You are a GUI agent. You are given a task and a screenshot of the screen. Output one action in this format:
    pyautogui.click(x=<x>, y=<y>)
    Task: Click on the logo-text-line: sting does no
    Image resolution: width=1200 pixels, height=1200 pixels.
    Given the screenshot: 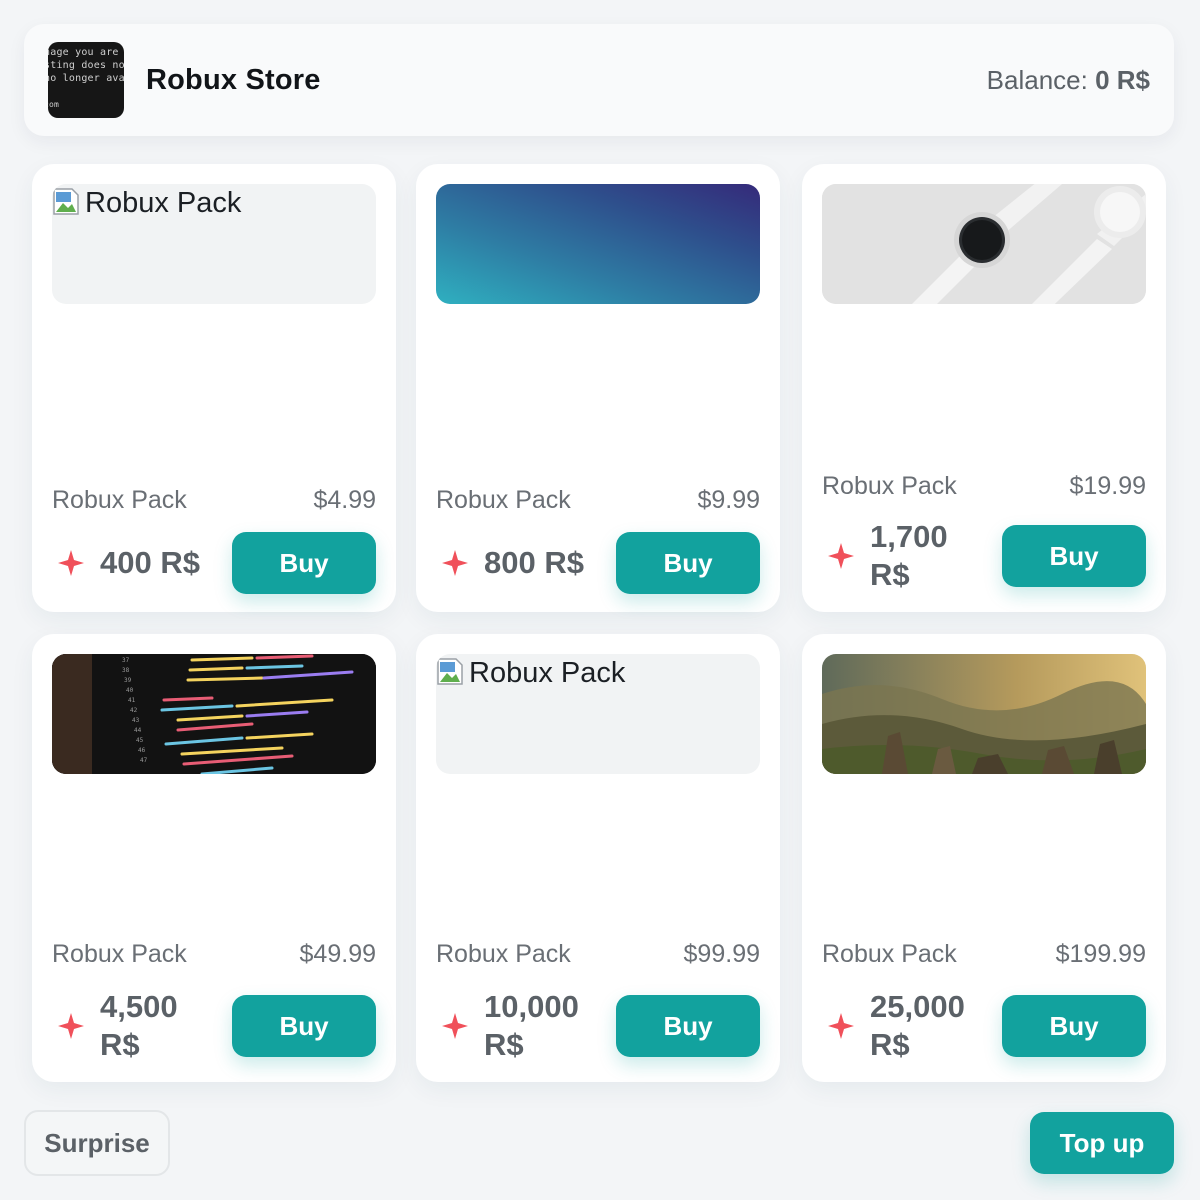 What is the action you would take?
    pyautogui.click(x=86, y=65)
    